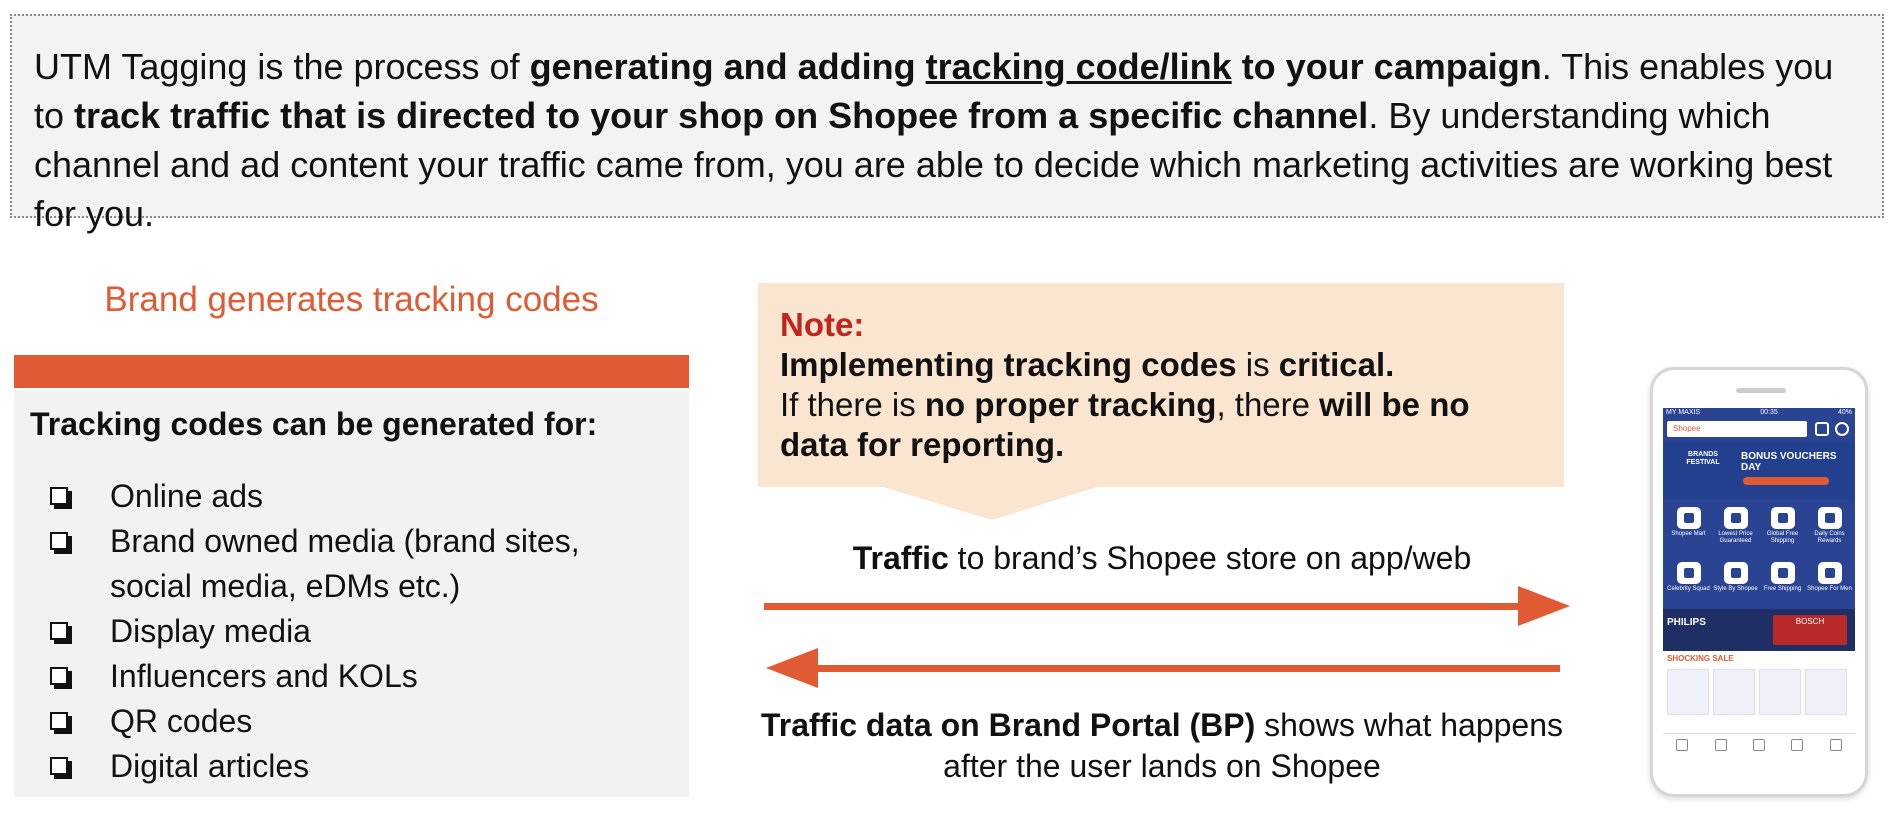 The width and height of the screenshot is (1894, 826). I want to click on home-icon, so click(1682, 745).